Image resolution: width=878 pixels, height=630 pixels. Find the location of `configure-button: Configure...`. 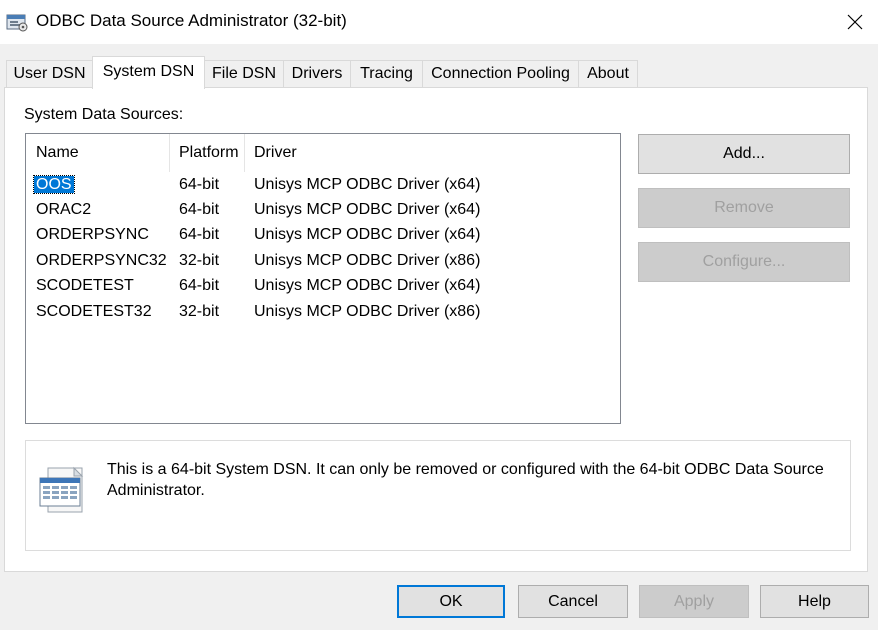

configure-button: Configure... is located at coordinates (744, 262).